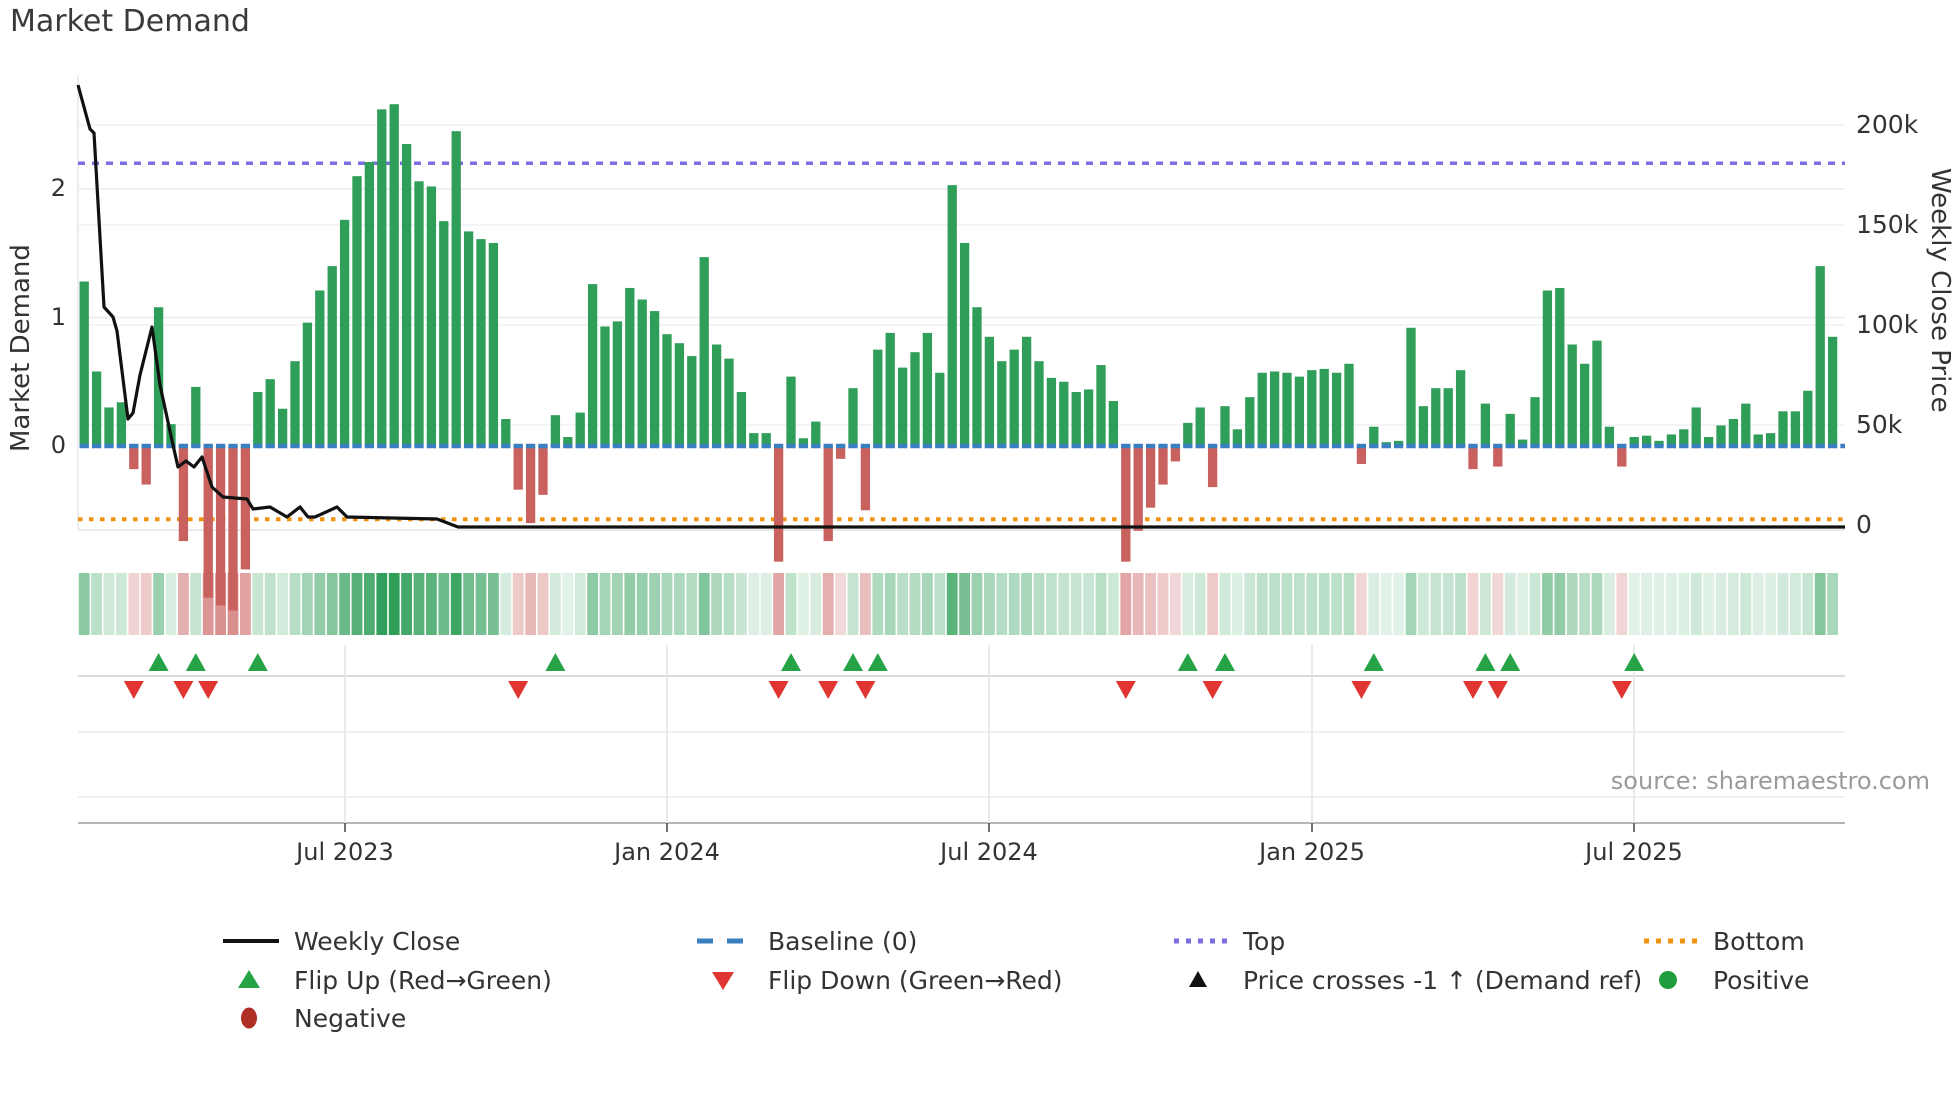 The image size is (1960, 1102). I want to click on x-axis-tick: Jan 2025, so click(1312, 852).